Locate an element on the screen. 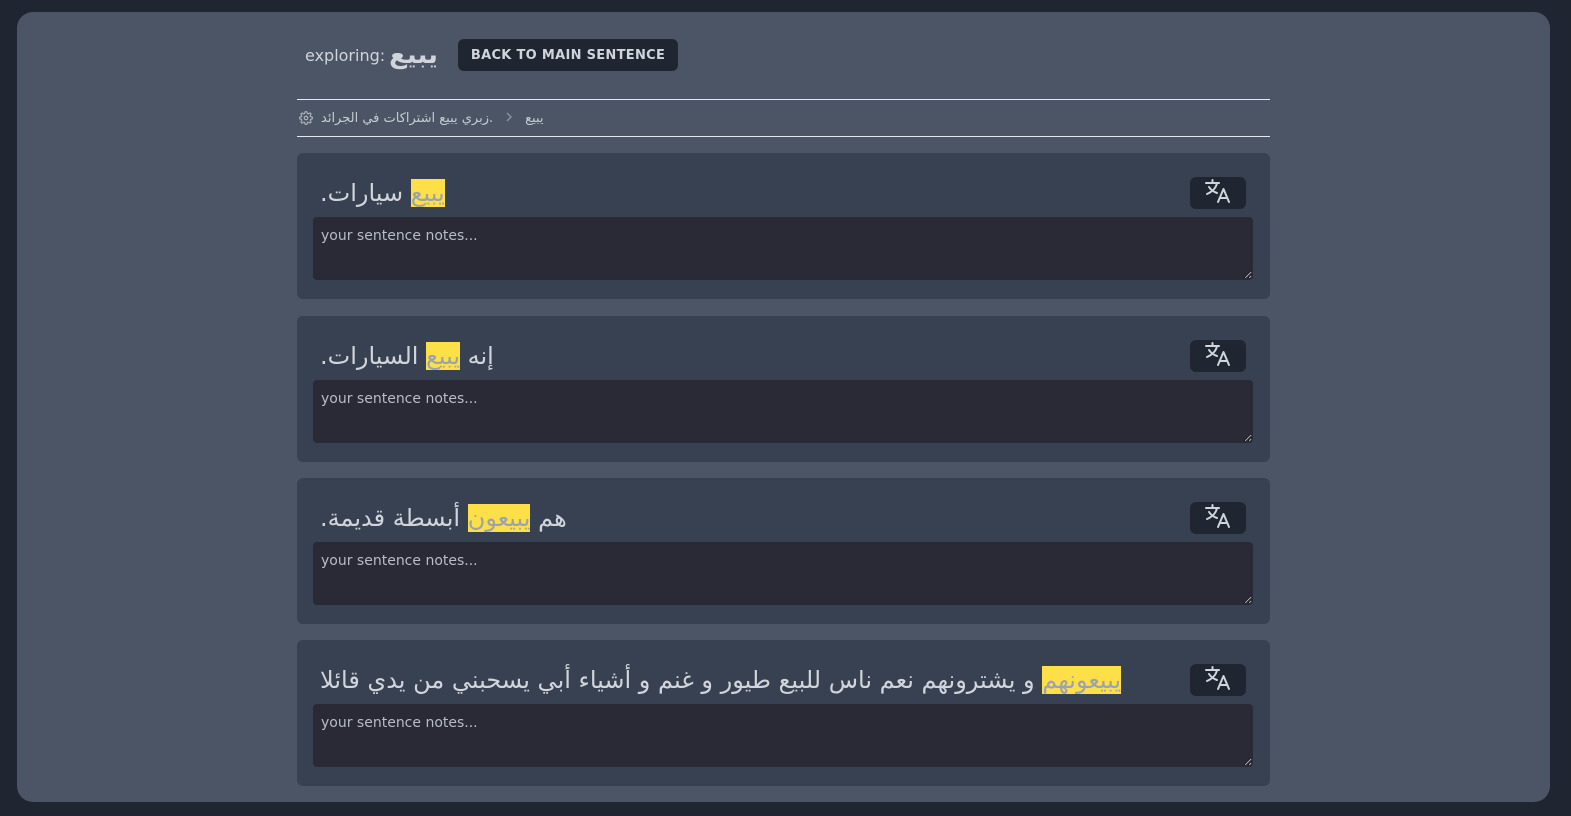  sentence-text: السيارات. is located at coordinates (373, 356).